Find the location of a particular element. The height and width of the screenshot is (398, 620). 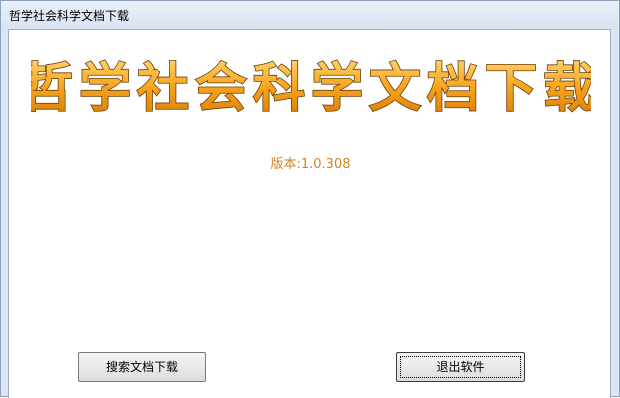

title-bar: 哲学社会科学文档下载 is located at coordinates (310, 15).